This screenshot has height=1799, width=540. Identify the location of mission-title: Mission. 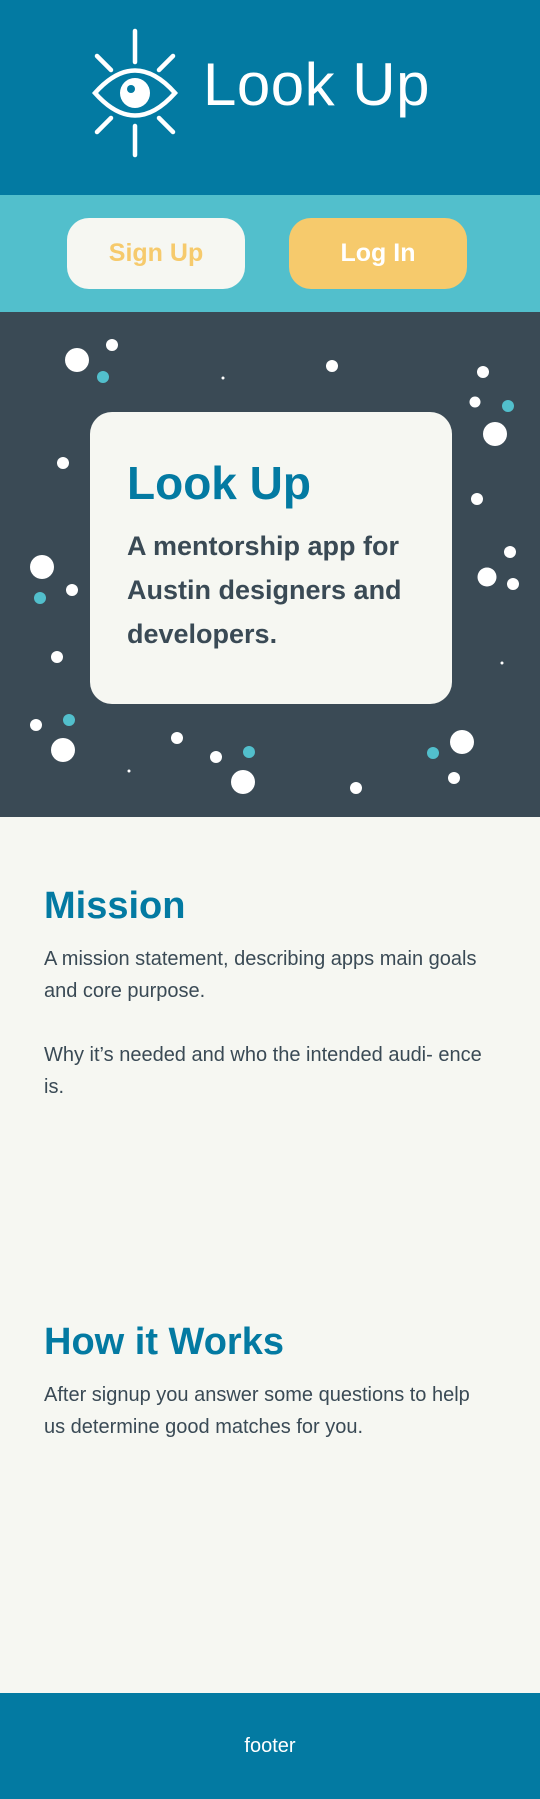
(115, 906).